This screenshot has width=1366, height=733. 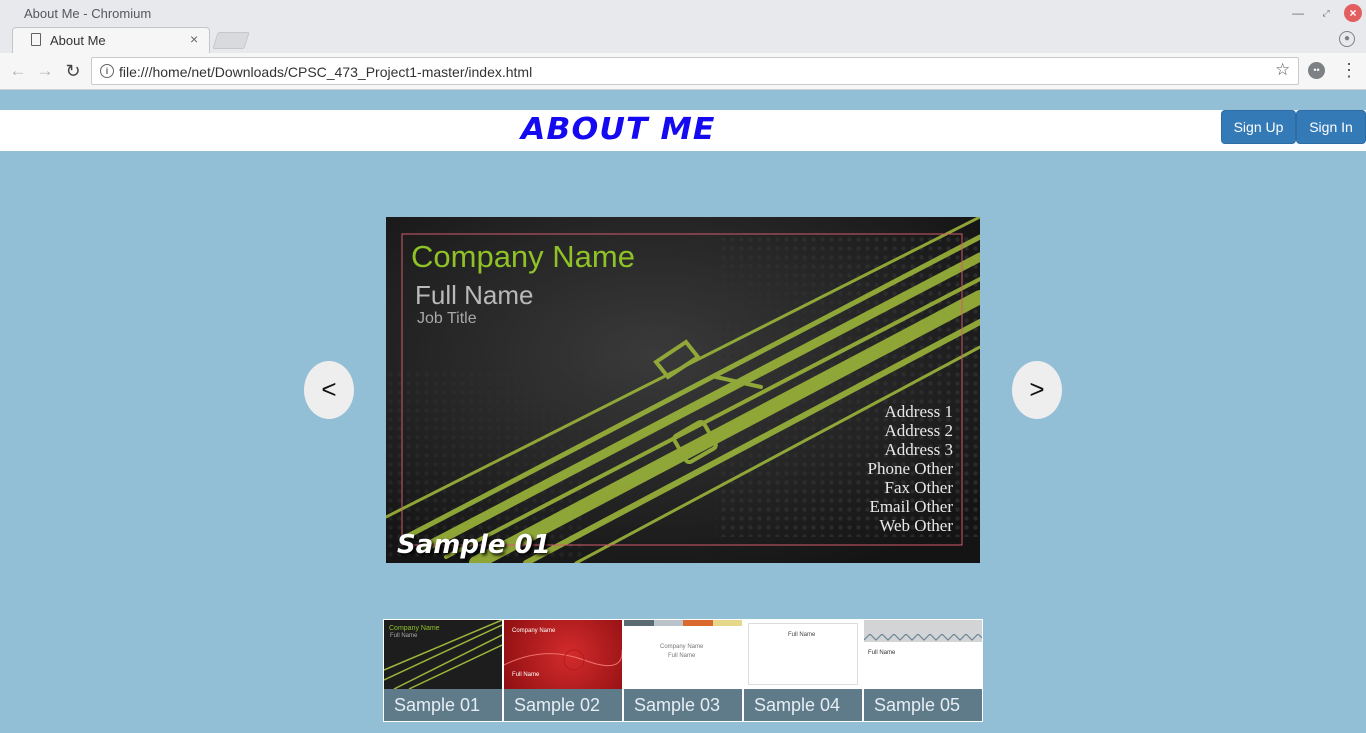 What do you see at coordinates (45, 71) in the screenshot?
I see `forward-arrow-icon: →` at bounding box center [45, 71].